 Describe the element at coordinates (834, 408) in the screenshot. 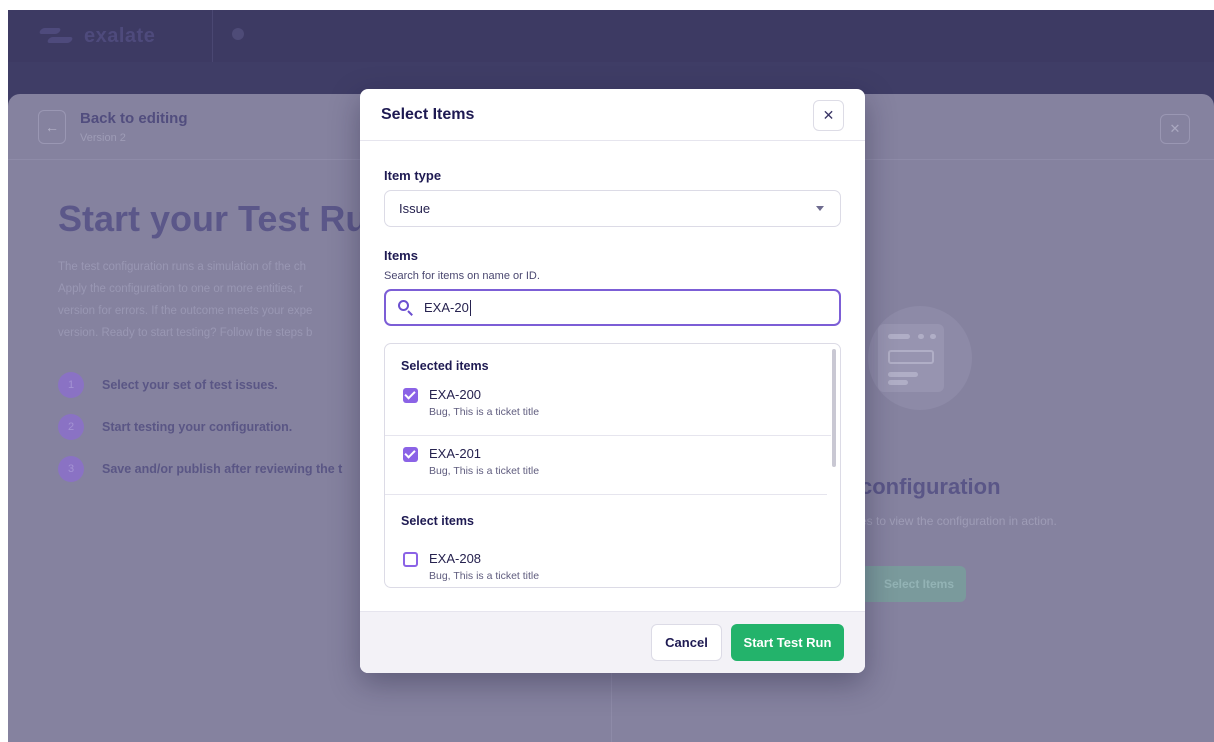

I see `list-scrollbar` at that location.